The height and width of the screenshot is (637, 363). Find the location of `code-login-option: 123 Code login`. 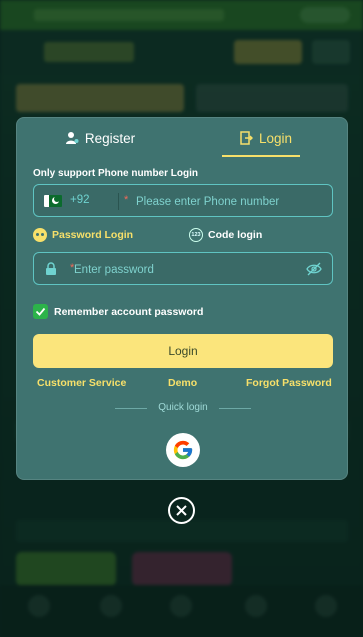

code-login-option: 123 Code login is located at coordinates (225, 235).